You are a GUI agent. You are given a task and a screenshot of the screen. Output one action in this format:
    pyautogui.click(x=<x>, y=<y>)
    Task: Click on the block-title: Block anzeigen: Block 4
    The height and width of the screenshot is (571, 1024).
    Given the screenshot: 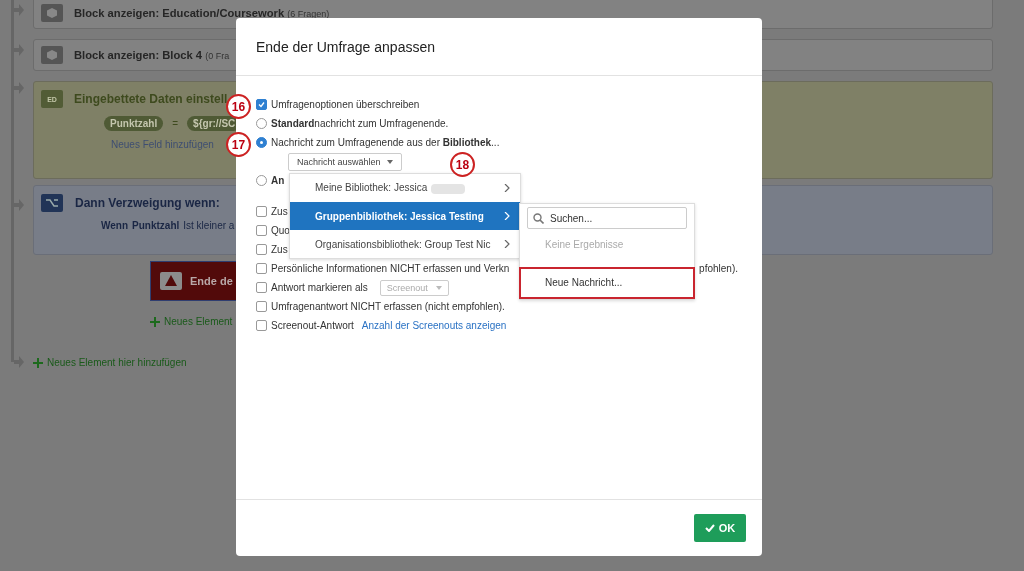 What is the action you would take?
    pyautogui.click(x=138, y=55)
    